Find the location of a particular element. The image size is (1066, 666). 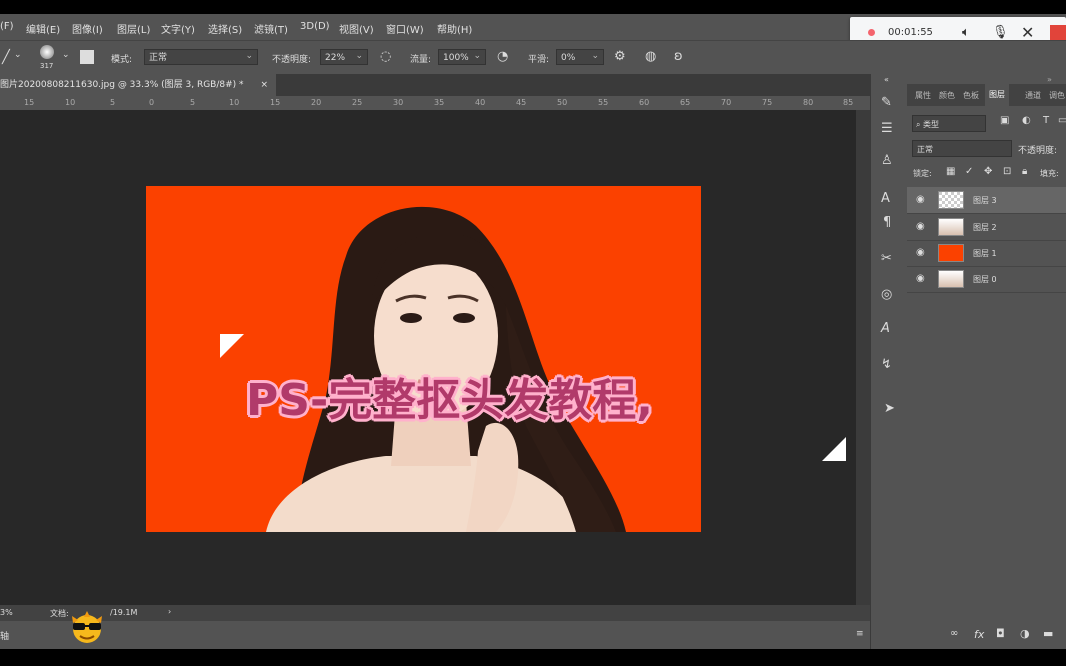

ruler-tick: 45 is located at coordinates (521, 102).